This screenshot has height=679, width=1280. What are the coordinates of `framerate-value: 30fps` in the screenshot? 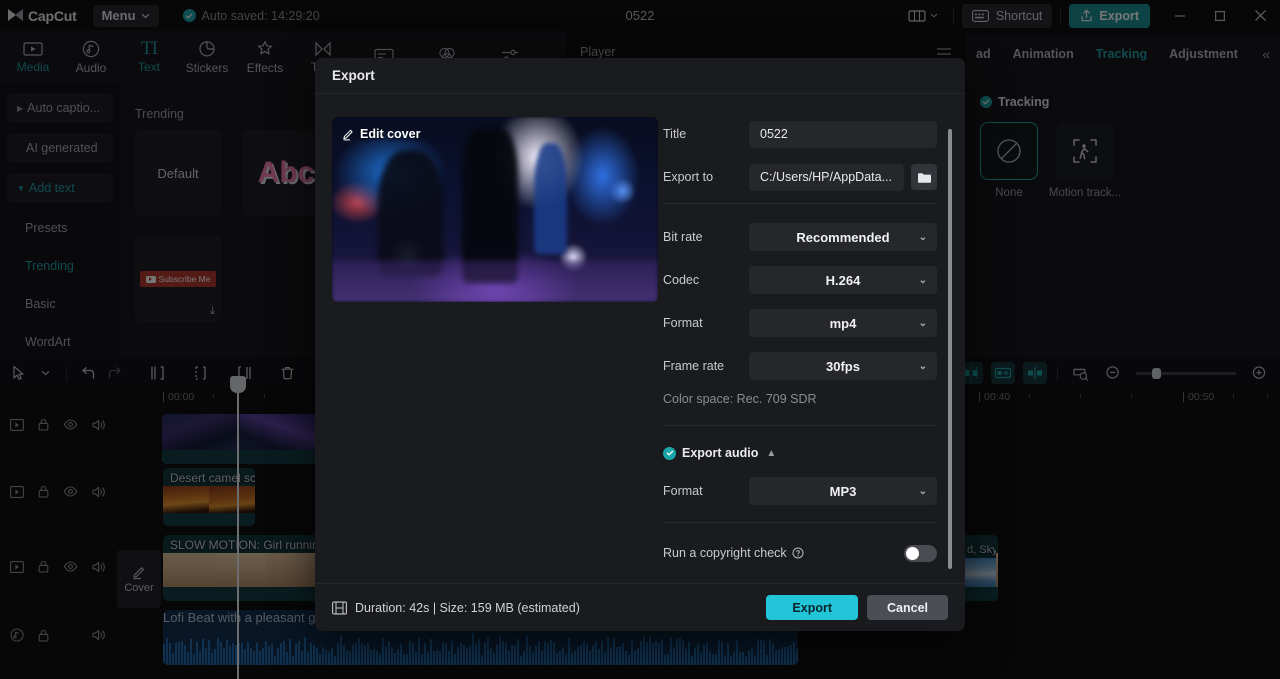 It's located at (843, 366).